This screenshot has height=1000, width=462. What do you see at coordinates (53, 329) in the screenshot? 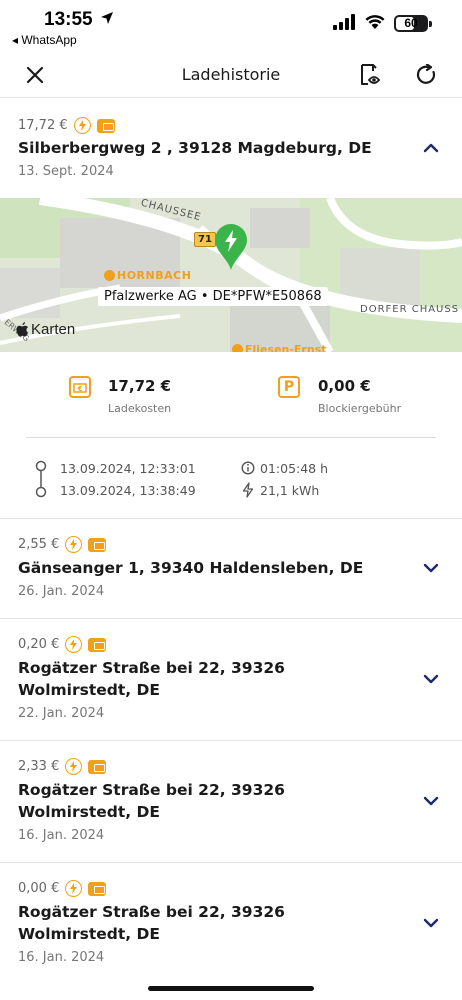
I see `maps-attribution-label: Karten` at bounding box center [53, 329].